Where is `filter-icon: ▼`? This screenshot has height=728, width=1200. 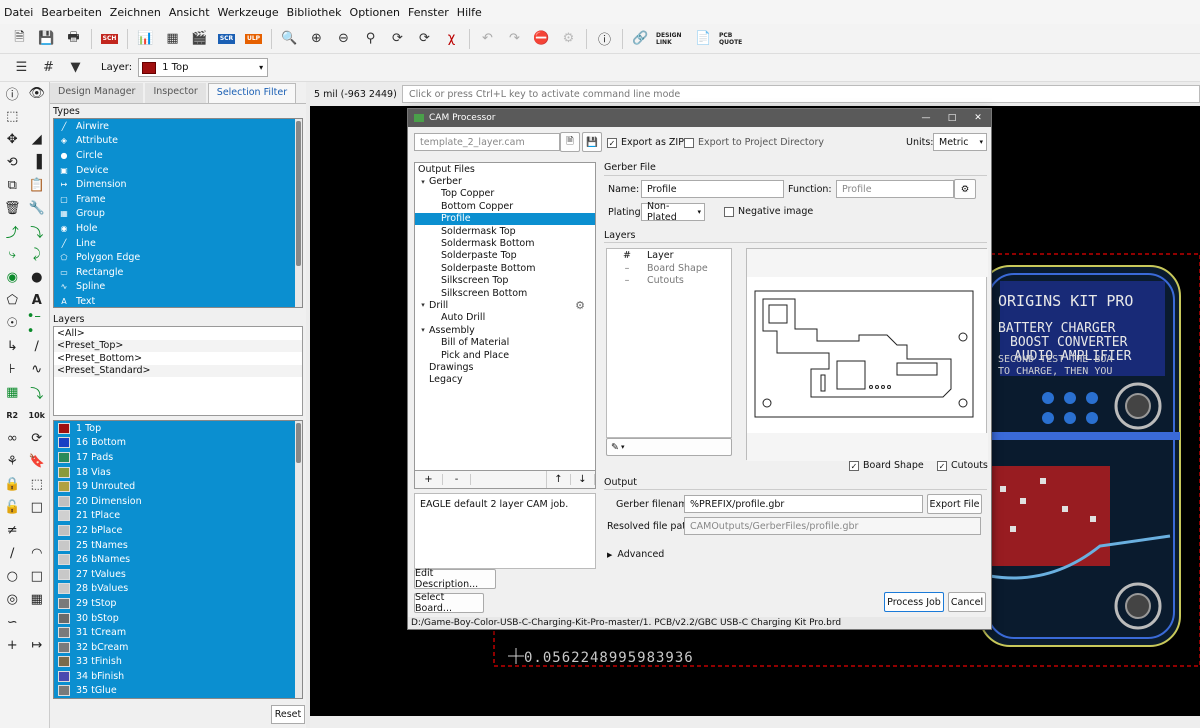 filter-icon: ▼ is located at coordinates (76, 68).